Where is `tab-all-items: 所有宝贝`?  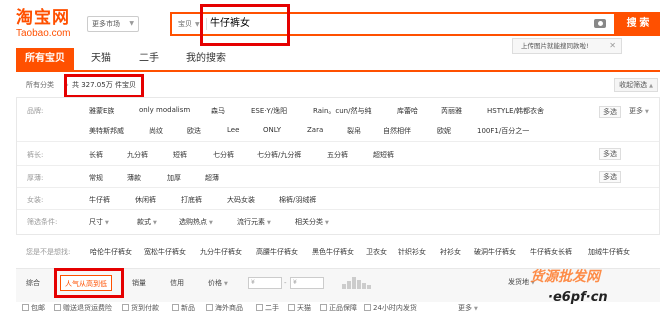
tab-all-items: 所有宝贝 is located at coordinates (45, 59).